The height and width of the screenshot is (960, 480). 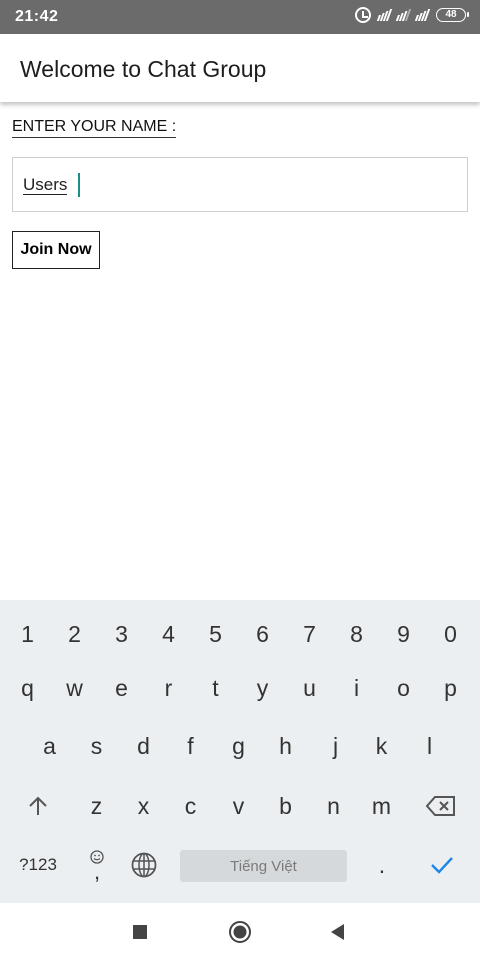 I want to click on key-9: 9, so click(x=403, y=634).